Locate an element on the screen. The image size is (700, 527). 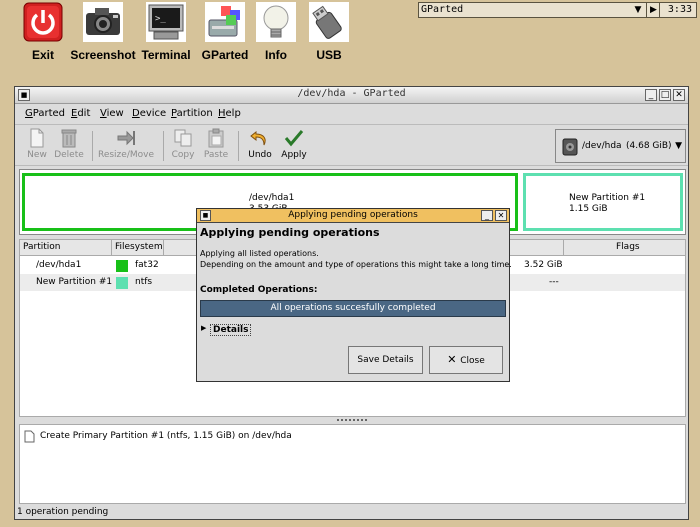
screenshot-launcher: Screenshot is located at coordinates (103, 32).